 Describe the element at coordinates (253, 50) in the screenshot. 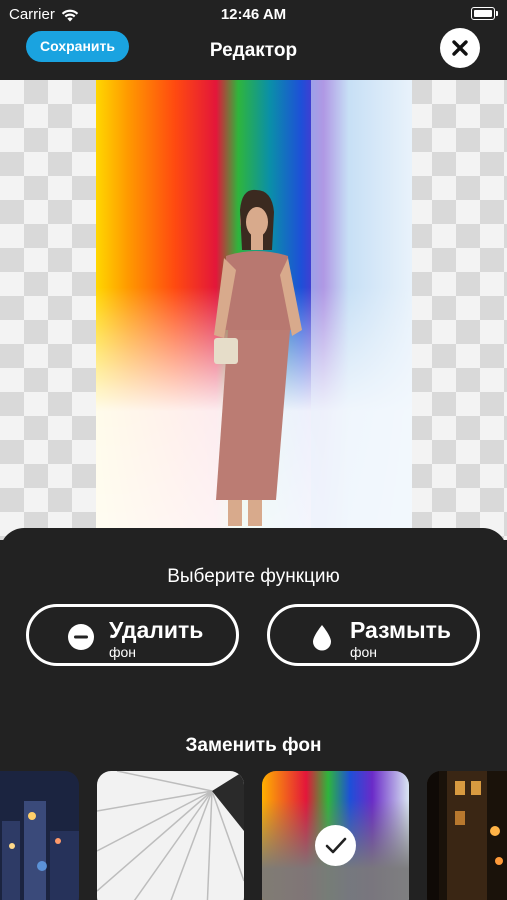

I see `page-title: Редактор` at that location.